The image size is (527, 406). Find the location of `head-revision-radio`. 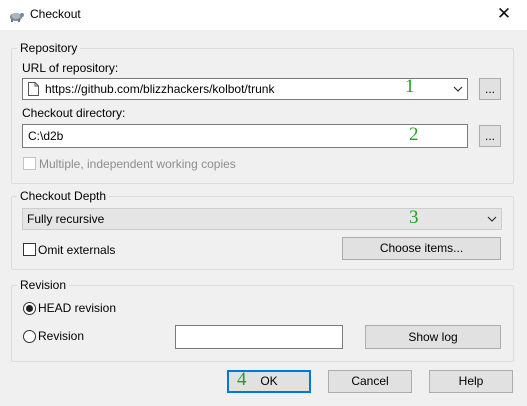

head-revision-radio is located at coordinates (29, 308).